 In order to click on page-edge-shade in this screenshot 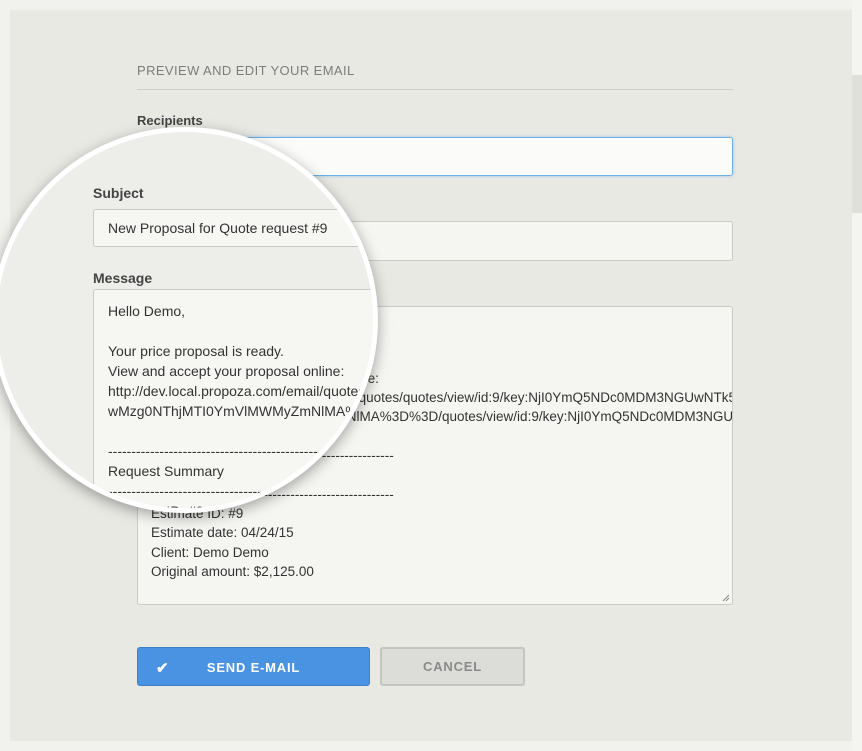, I will do `click(857, 144)`.